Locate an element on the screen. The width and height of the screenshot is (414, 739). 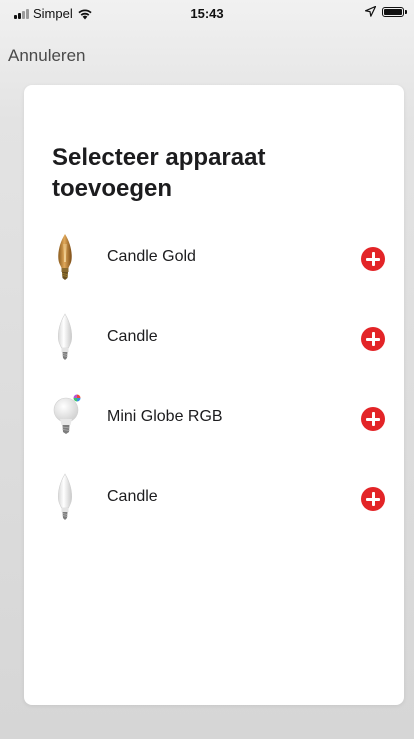
cancel-button: Annuleren is located at coordinates (47, 56).